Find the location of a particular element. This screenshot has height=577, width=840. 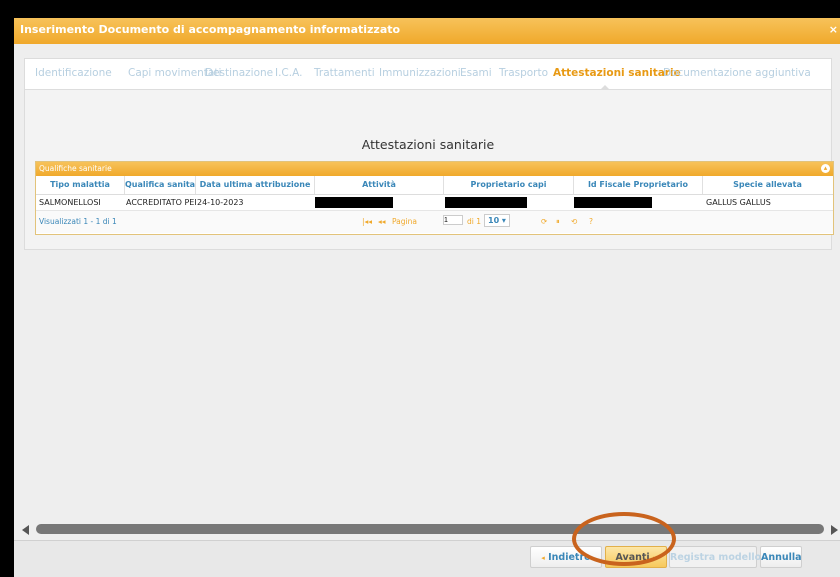

next-button: Avanti ▸ is located at coordinates (636, 557).